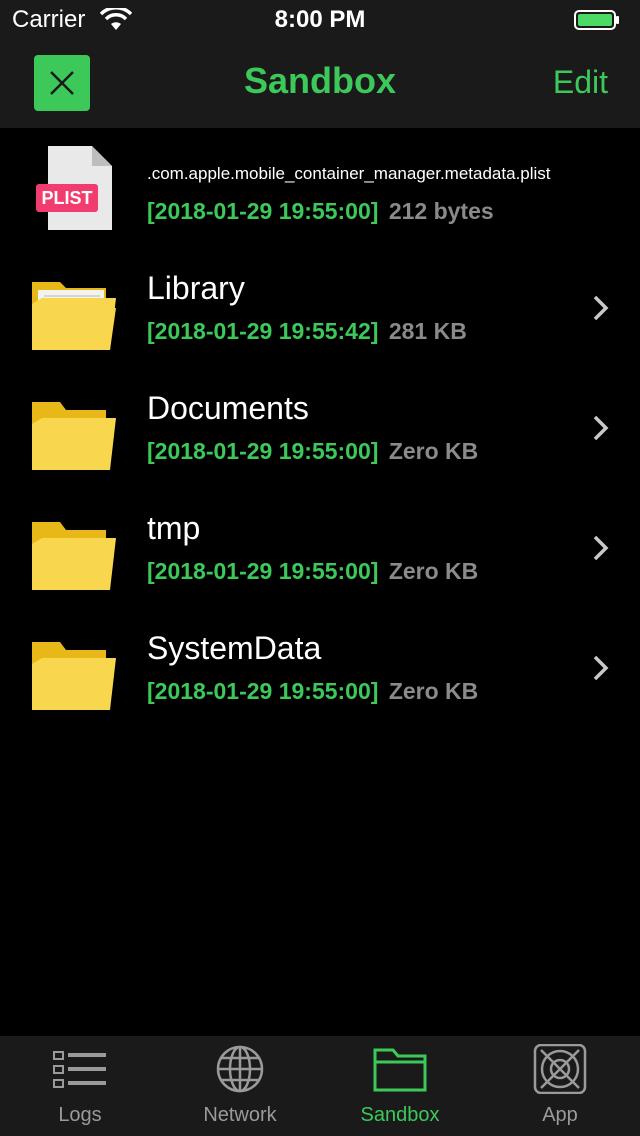 This screenshot has height=1136, width=640. I want to click on tab-app: App, so click(560, 1086).